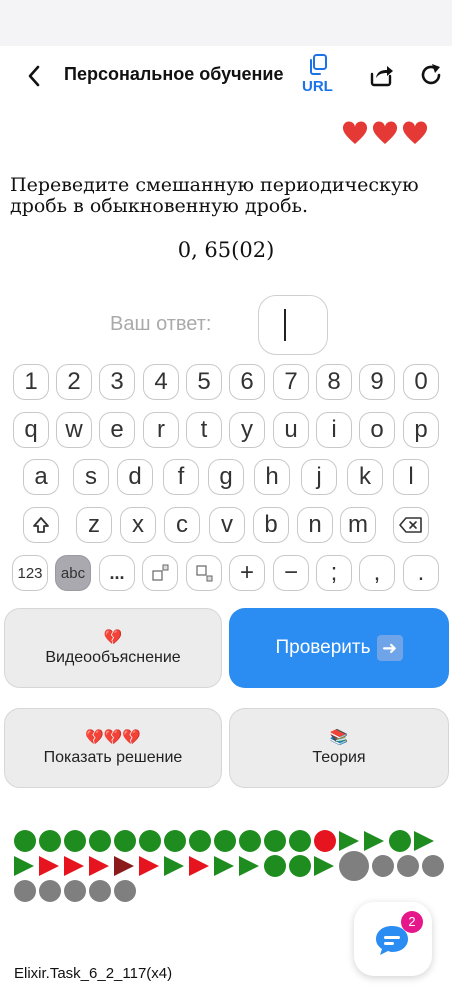 The width and height of the screenshot is (452, 1000). What do you see at coordinates (31, 430) in the screenshot?
I see `key-q: q` at bounding box center [31, 430].